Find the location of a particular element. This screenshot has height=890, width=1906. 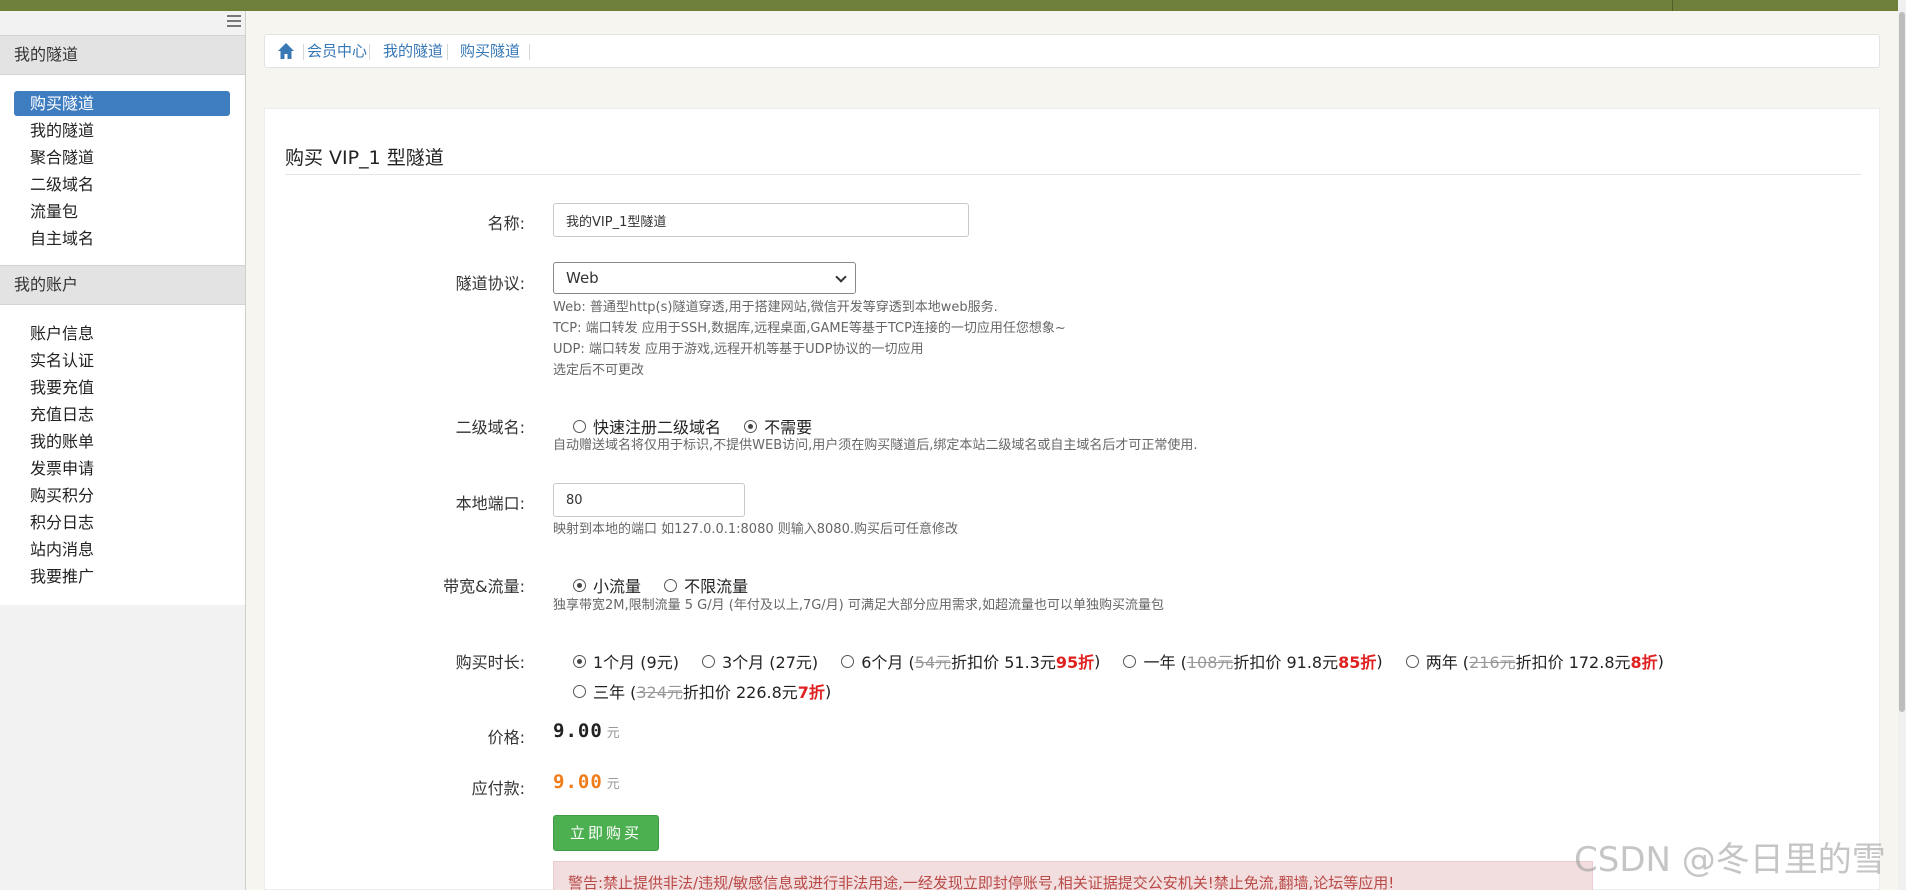

price-value: 9.00 元 is located at coordinates (586, 731).